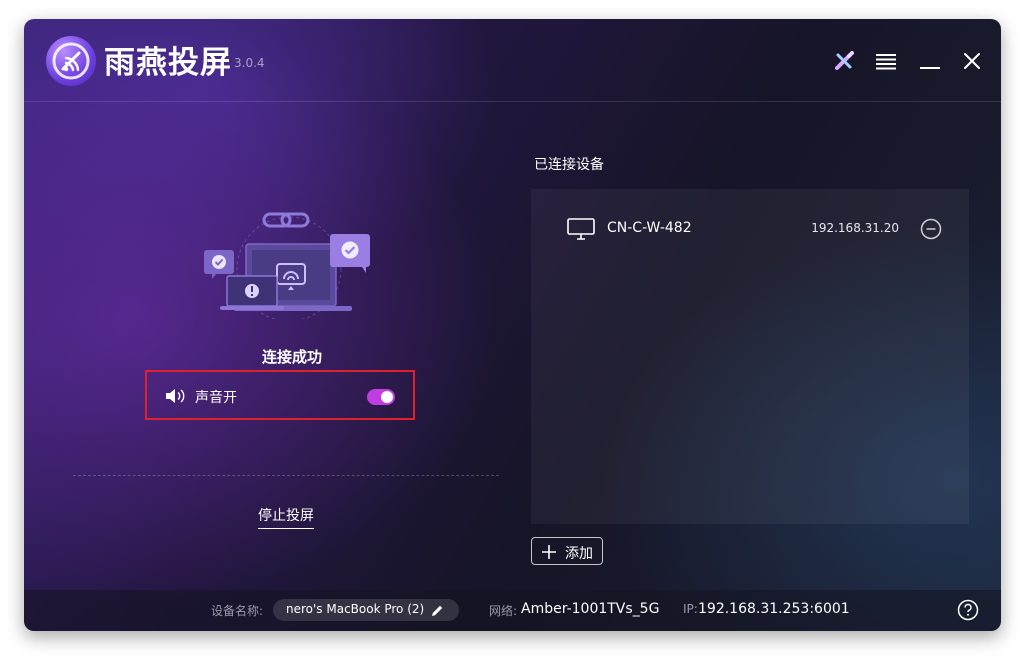  What do you see at coordinates (168, 63) in the screenshot?
I see `app-title: 雨燕投屏` at bounding box center [168, 63].